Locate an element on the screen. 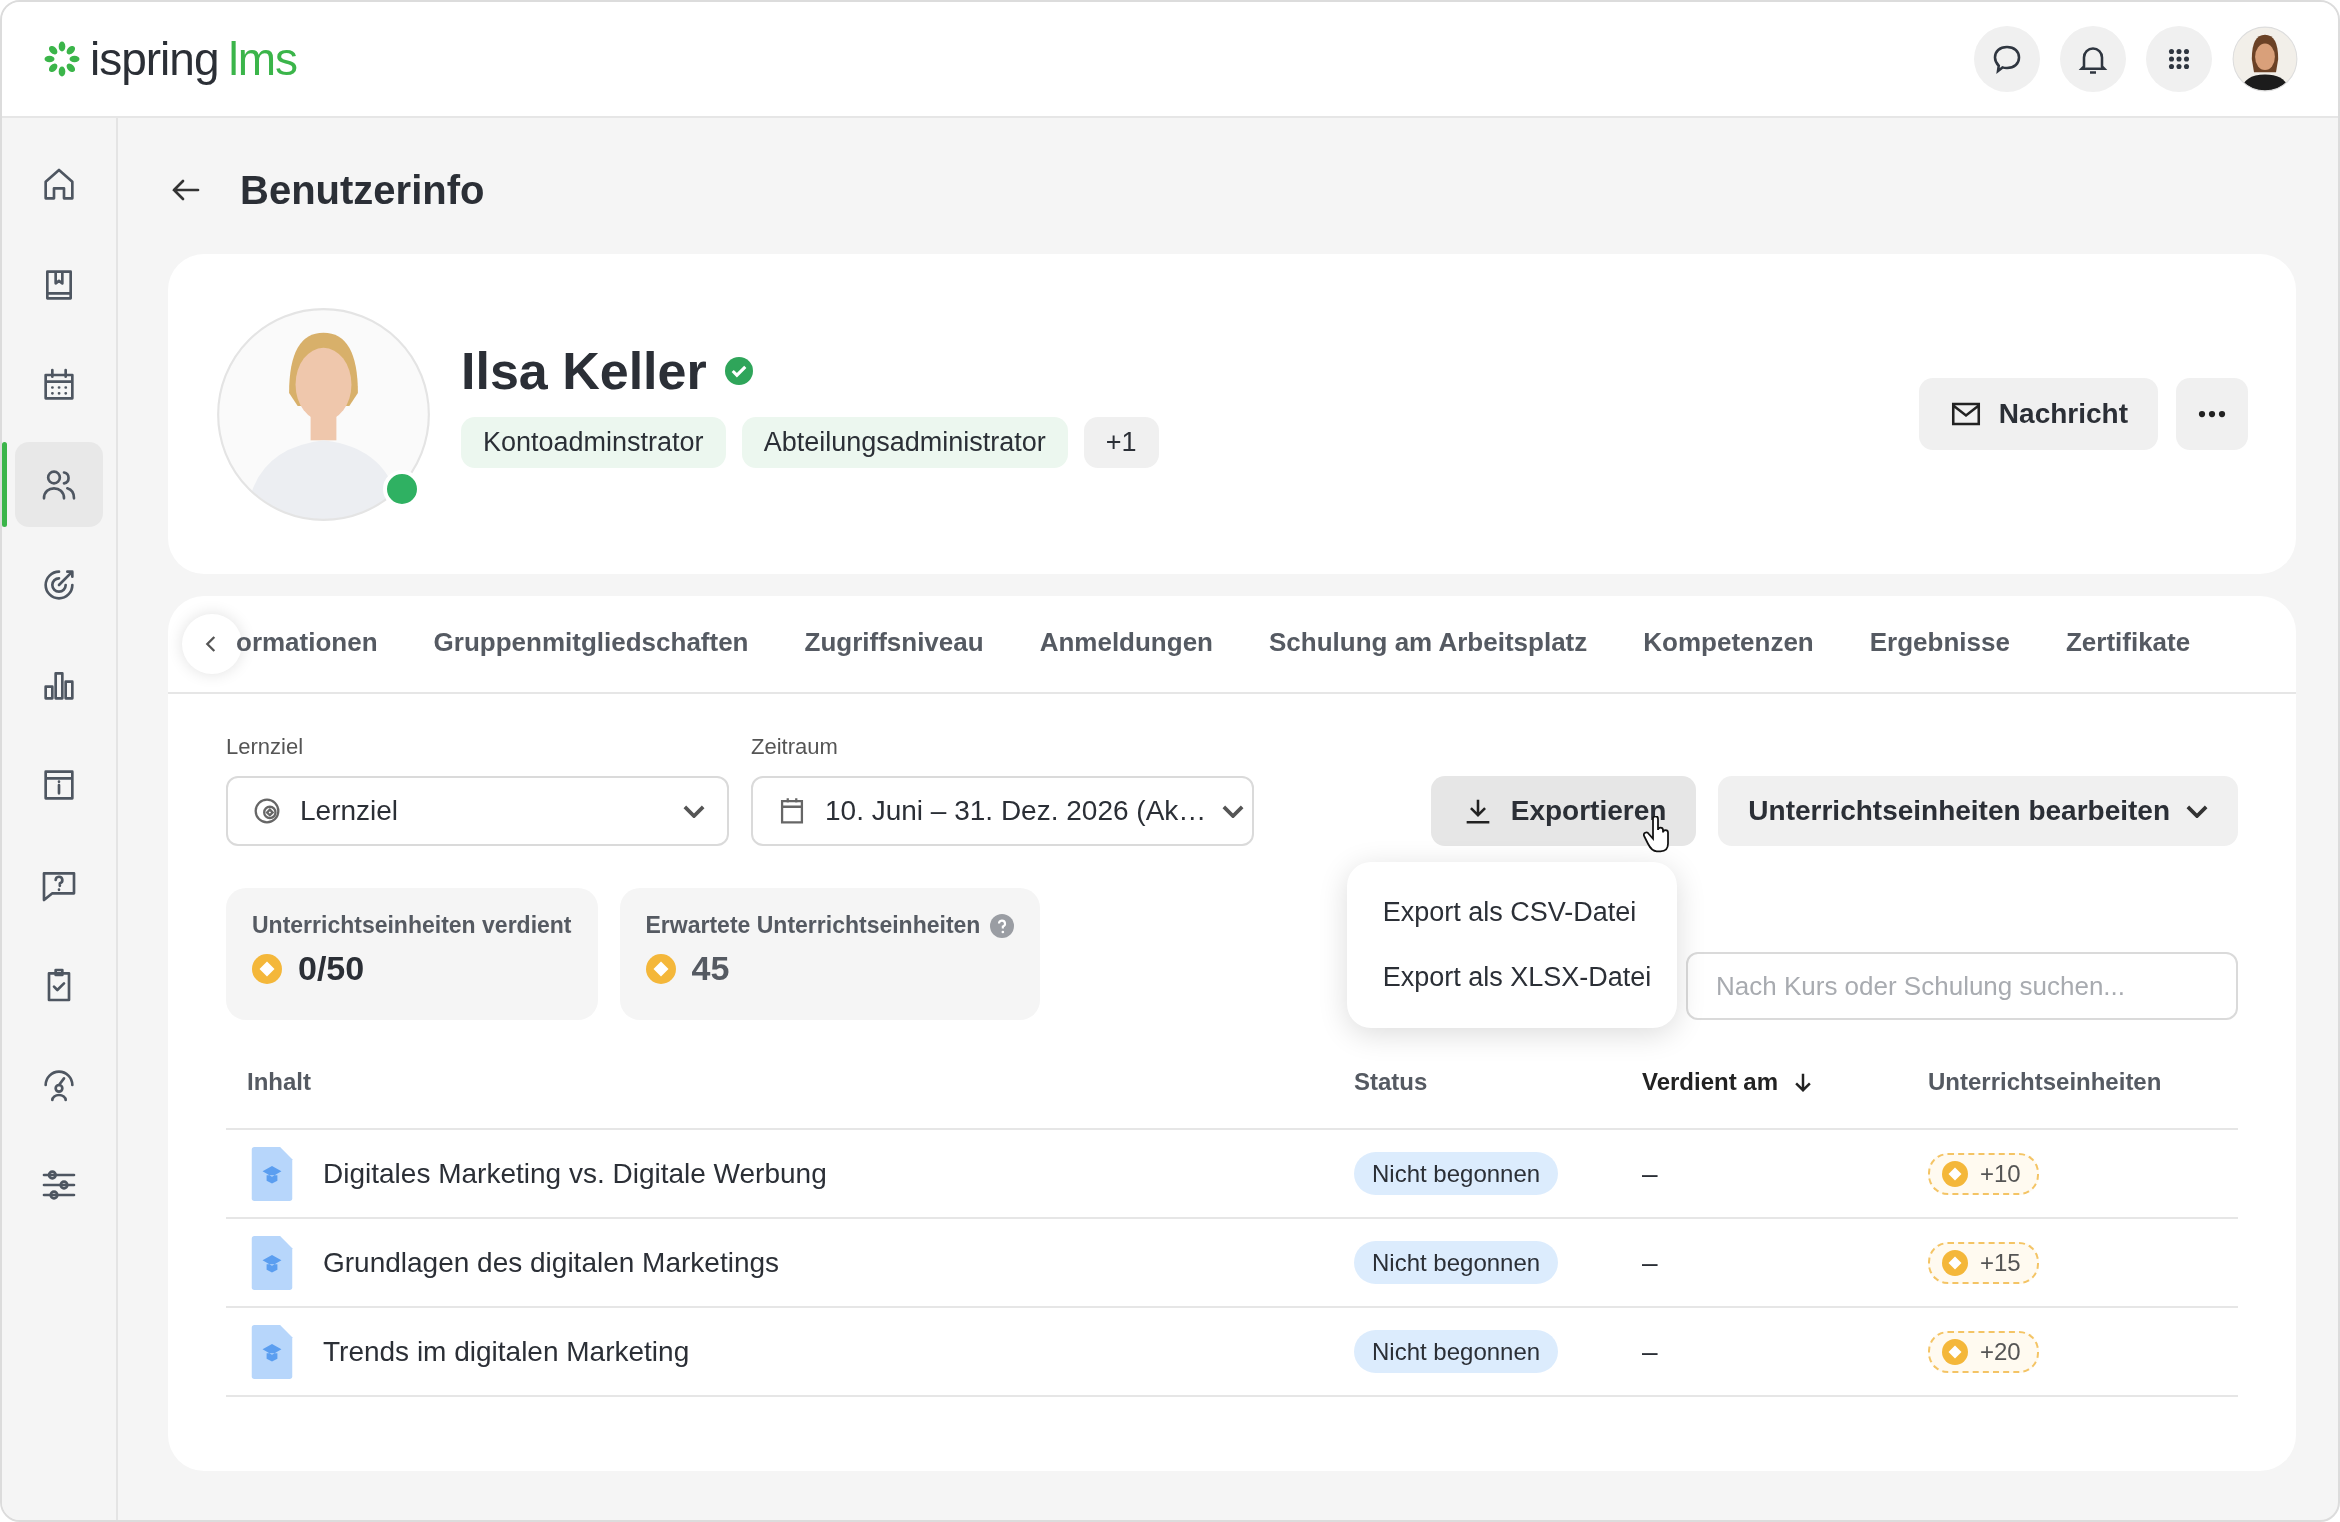 The width and height of the screenshot is (2340, 1522). user-name: Ilsa Keller is located at coordinates (584, 370).